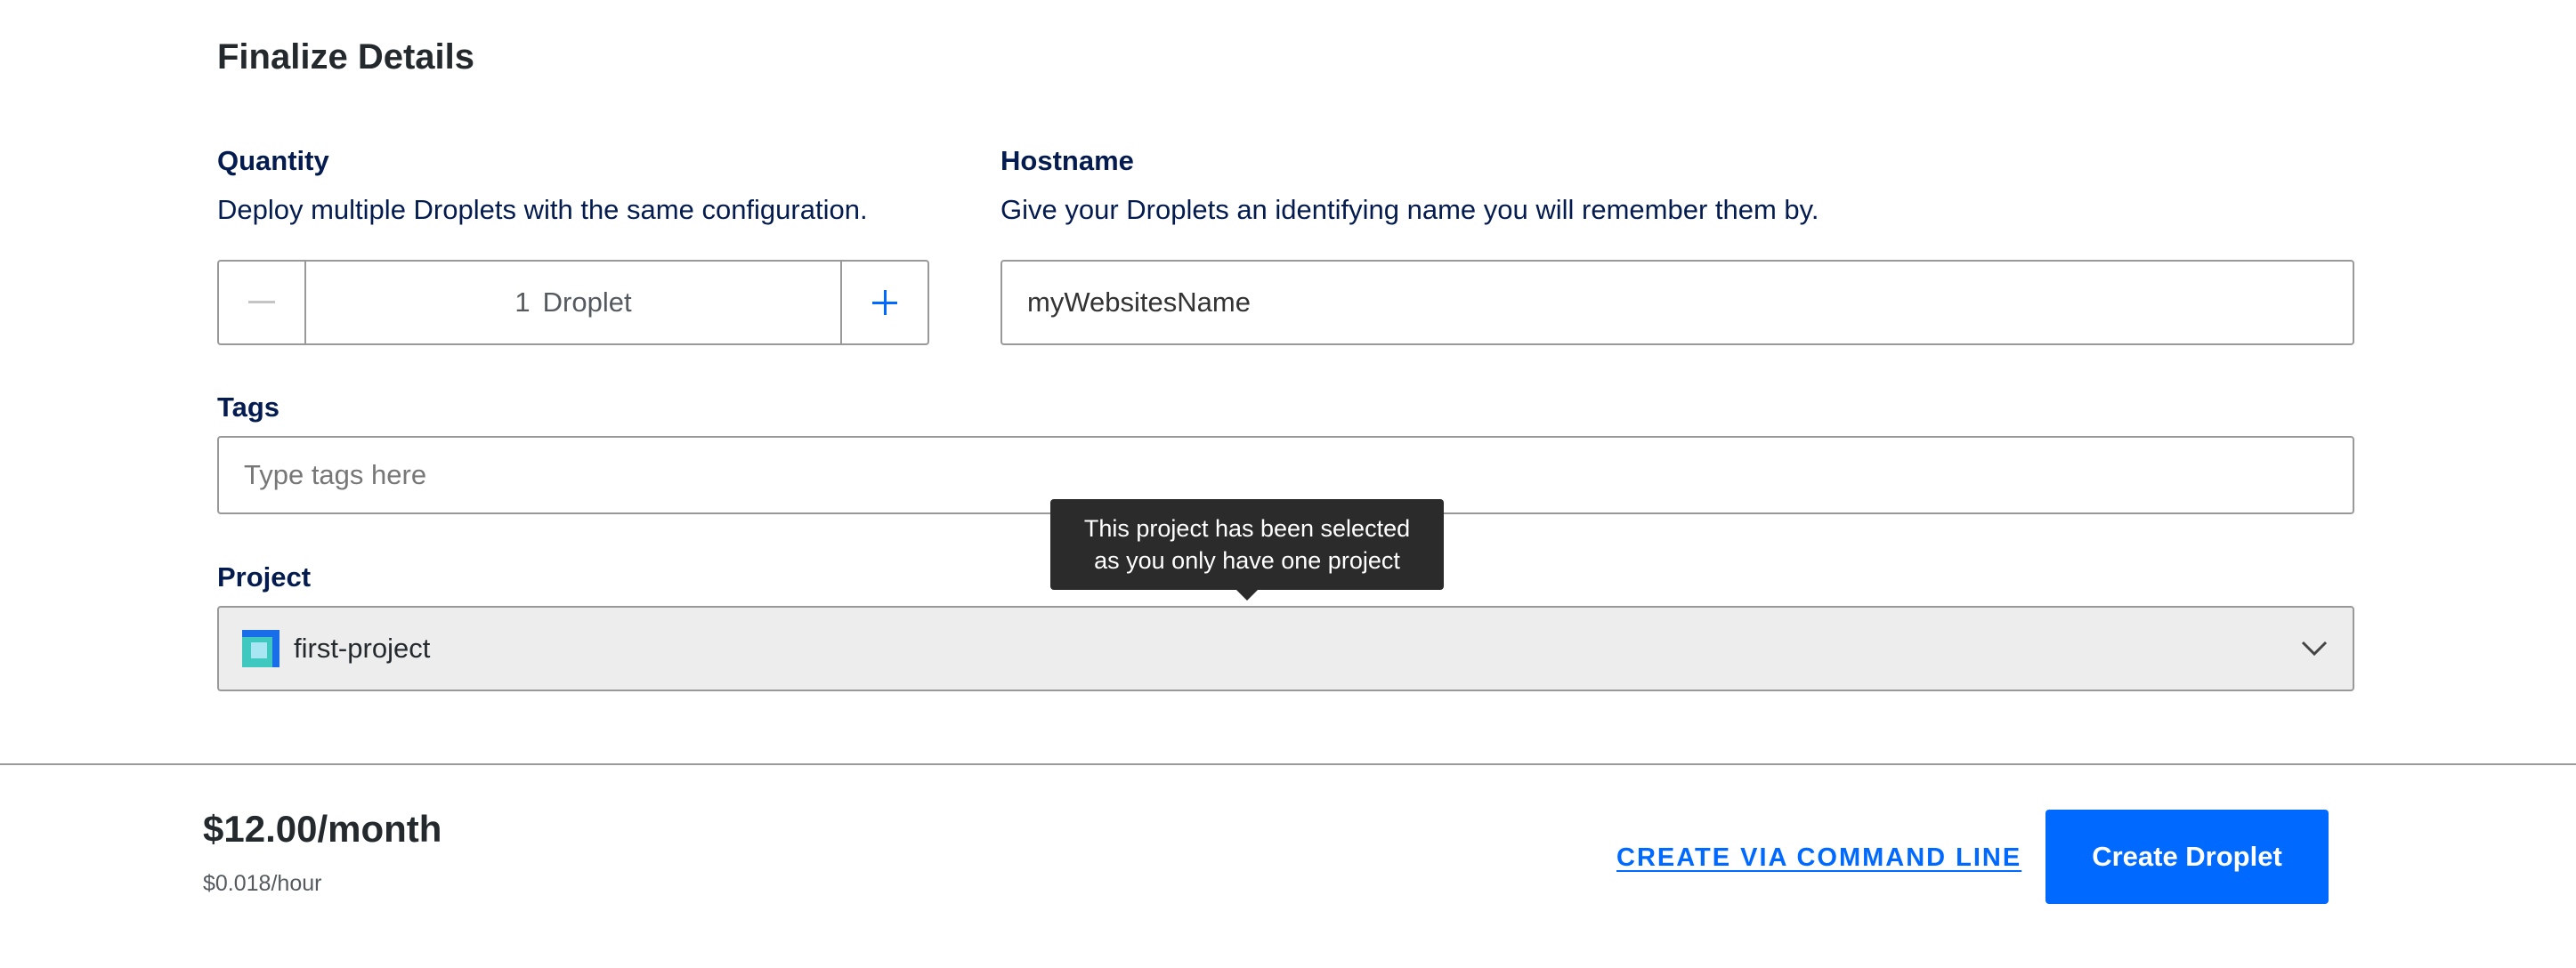  I want to click on create-droplet-button: Create Droplet, so click(2187, 857).